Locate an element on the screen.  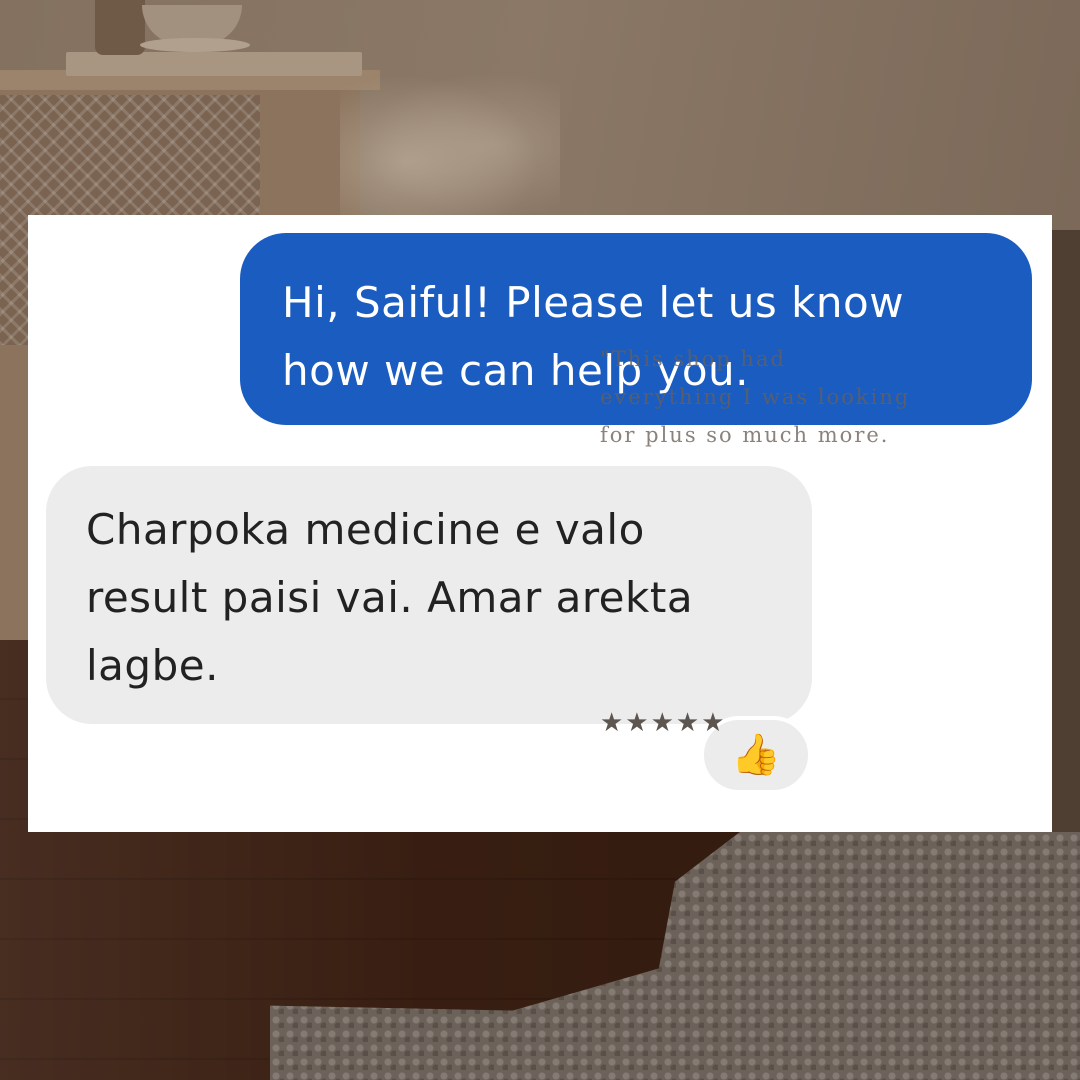
thumbs-up-icon: 👍 is located at coordinates (756, 755).